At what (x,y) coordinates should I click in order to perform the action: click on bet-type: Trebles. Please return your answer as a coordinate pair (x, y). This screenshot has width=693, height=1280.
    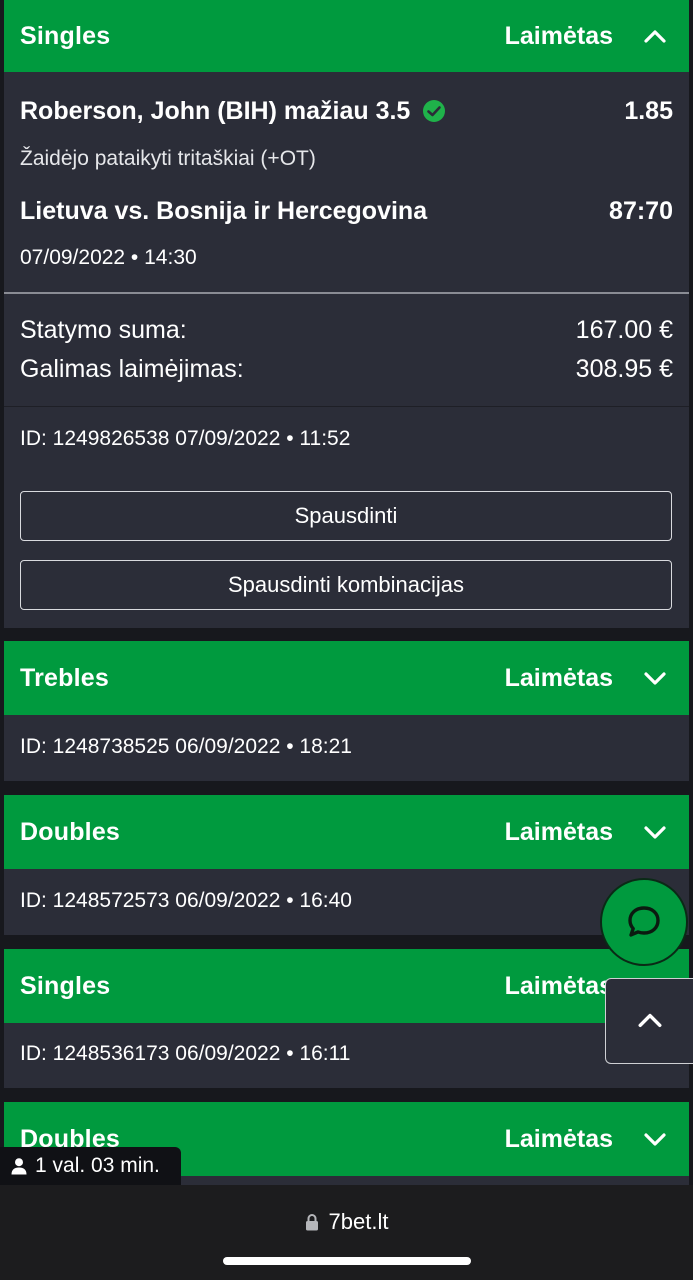
    Looking at the image, I should click on (64, 677).